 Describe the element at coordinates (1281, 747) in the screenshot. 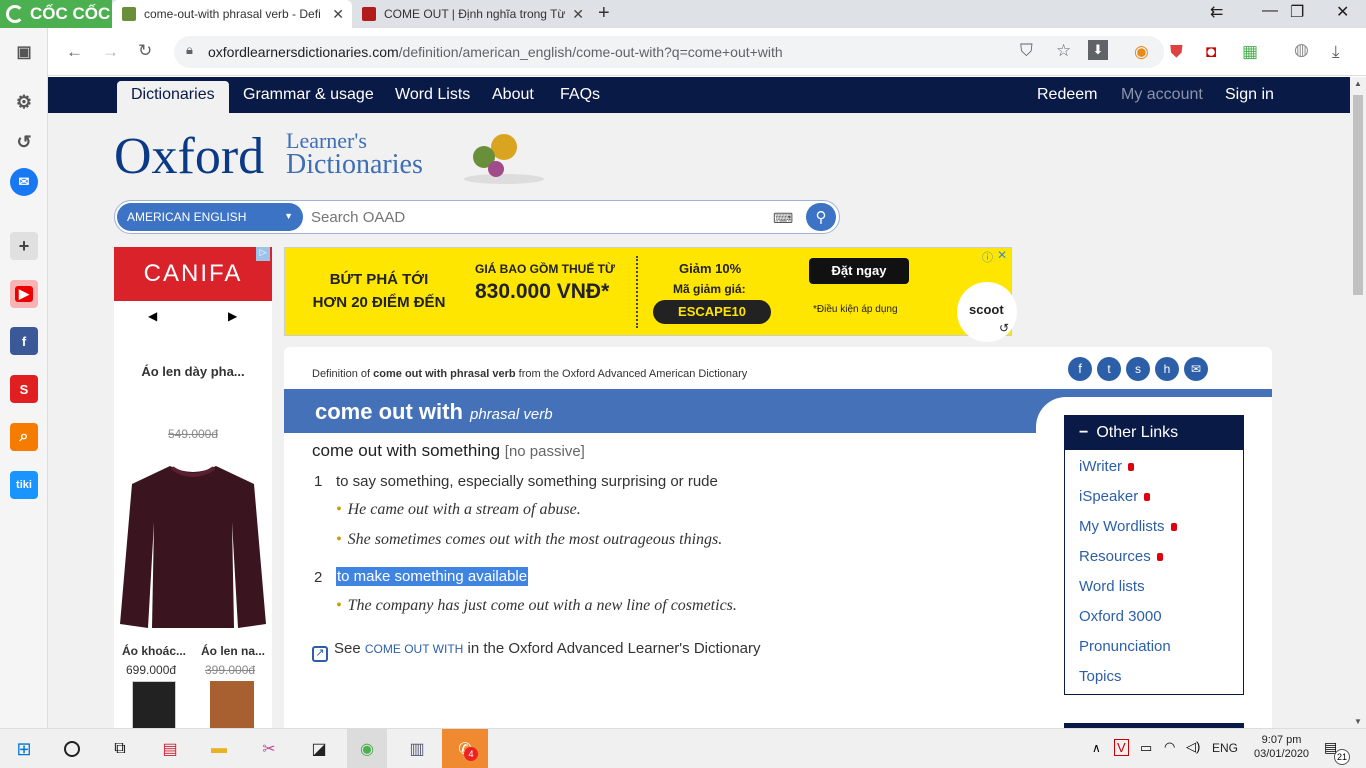

I see `clock: 9:07 pm 03/01/2020` at that location.